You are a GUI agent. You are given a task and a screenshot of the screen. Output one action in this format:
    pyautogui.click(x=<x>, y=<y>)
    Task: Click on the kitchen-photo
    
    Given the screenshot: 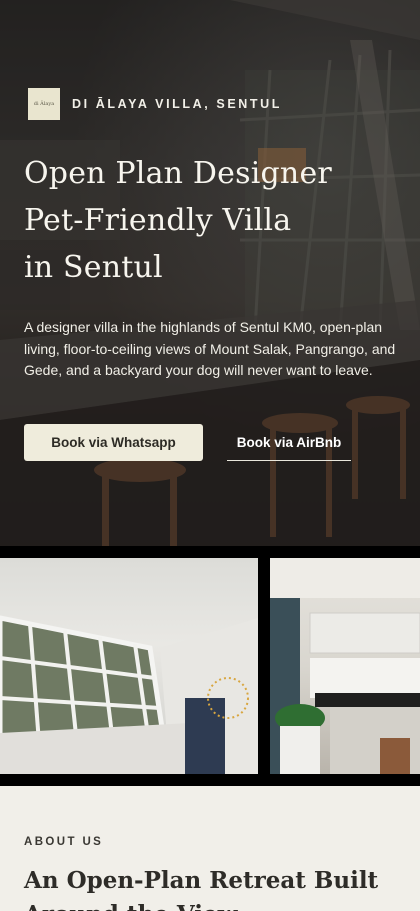 What is the action you would take?
    pyautogui.click(x=345, y=666)
    